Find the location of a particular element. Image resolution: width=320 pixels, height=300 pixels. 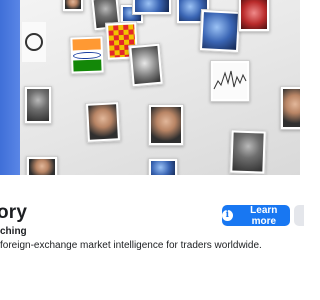

logo-card is located at coordinates (34, 42).